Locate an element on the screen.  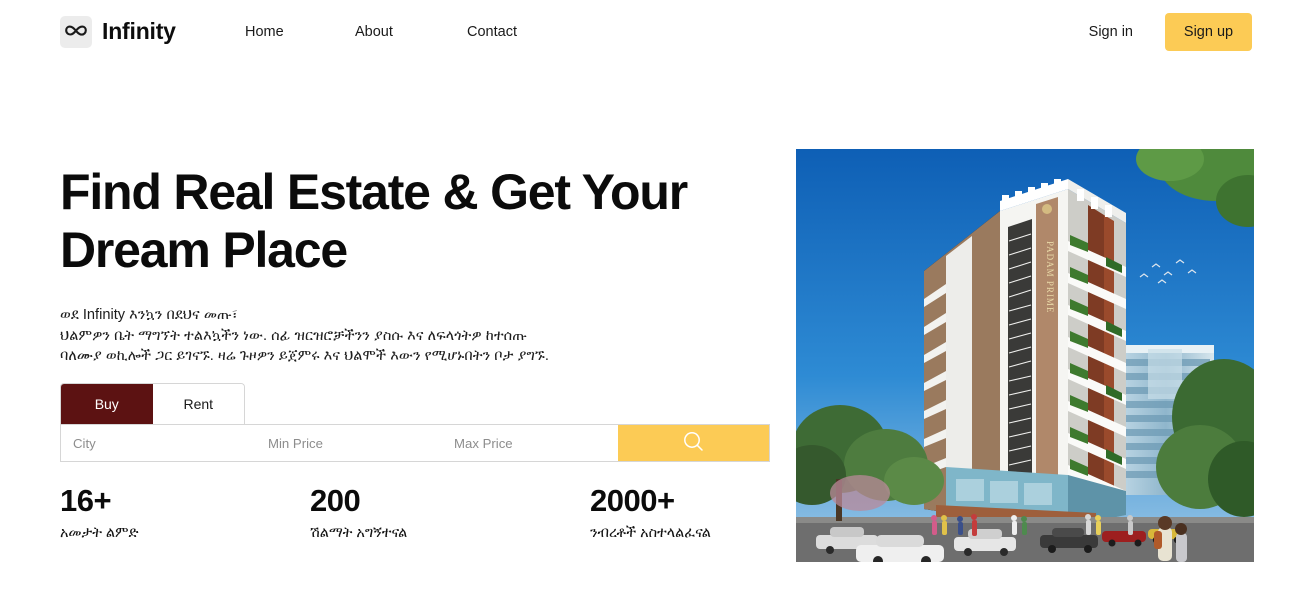
page-title: Find Real Estate & Get Your Dream Place is located at coordinates (374, 221).